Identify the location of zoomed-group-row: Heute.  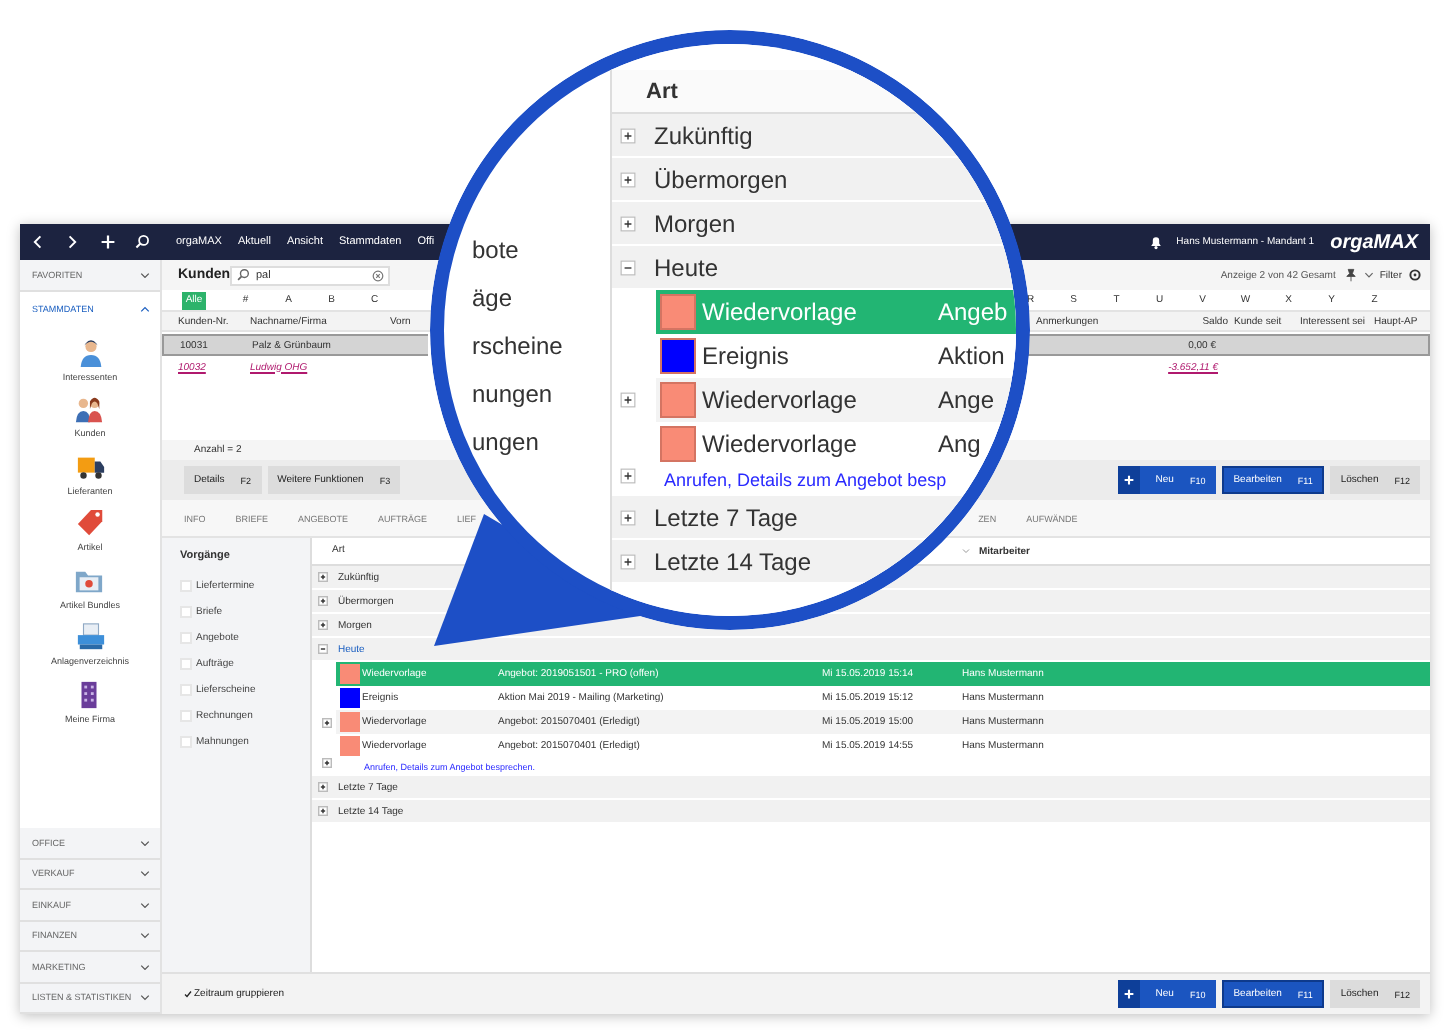
(814, 268).